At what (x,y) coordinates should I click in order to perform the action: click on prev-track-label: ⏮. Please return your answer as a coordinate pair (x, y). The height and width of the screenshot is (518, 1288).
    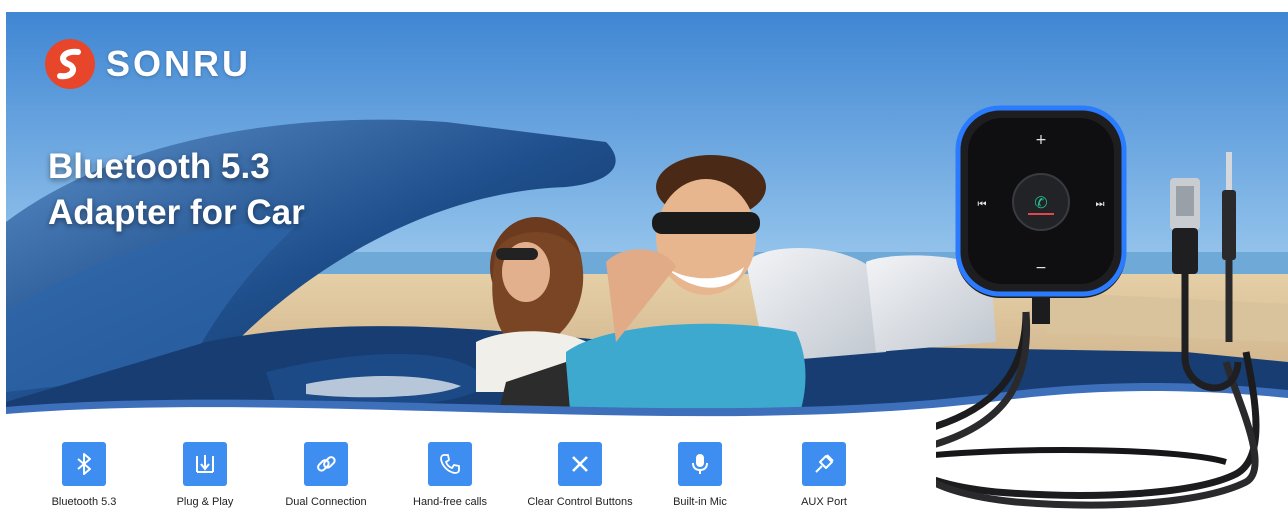
    Looking at the image, I should click on (982, 204).